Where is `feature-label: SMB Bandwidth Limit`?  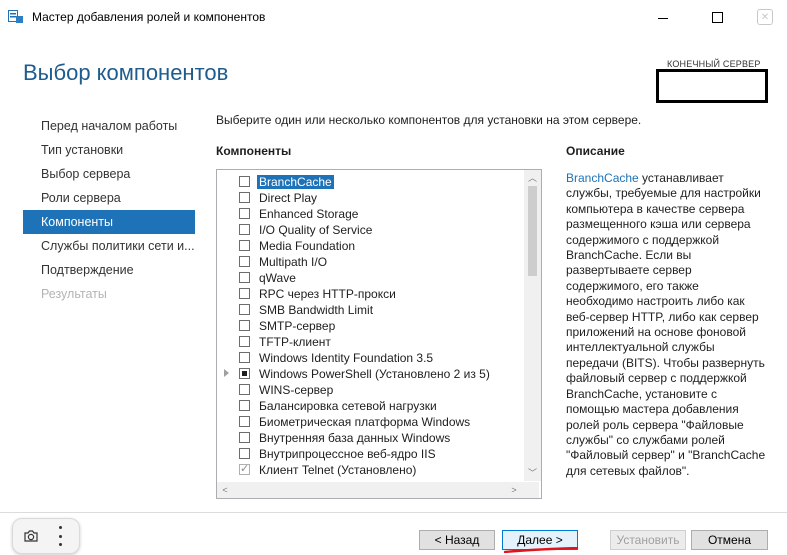
feature-label: SMB Bandwidth Limit is located at coordinates (316, 310).